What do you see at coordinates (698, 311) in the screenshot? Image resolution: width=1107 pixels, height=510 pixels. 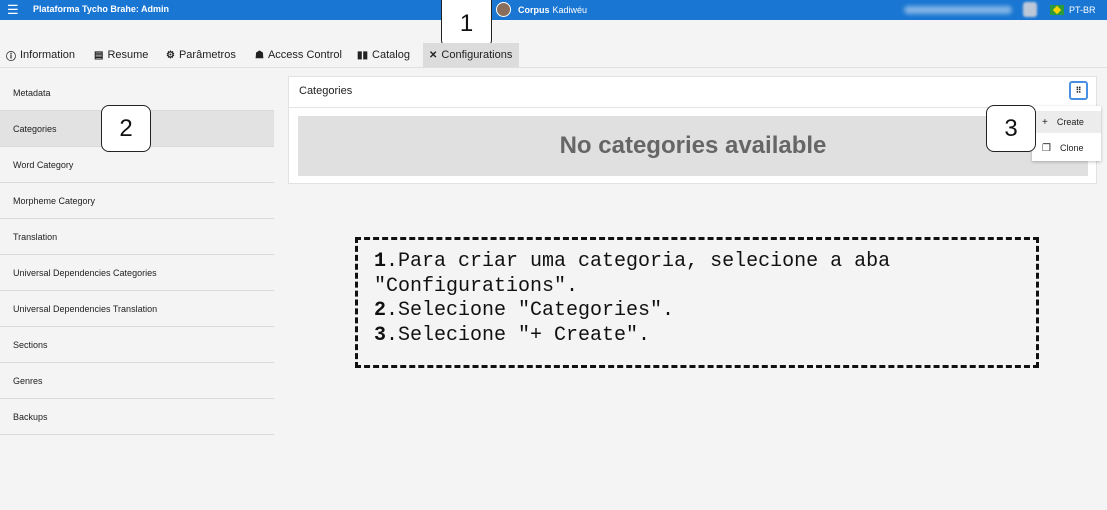 I see `instruction-step-2: 2.Selecione "Categories".` at bounding box center [698, 311].